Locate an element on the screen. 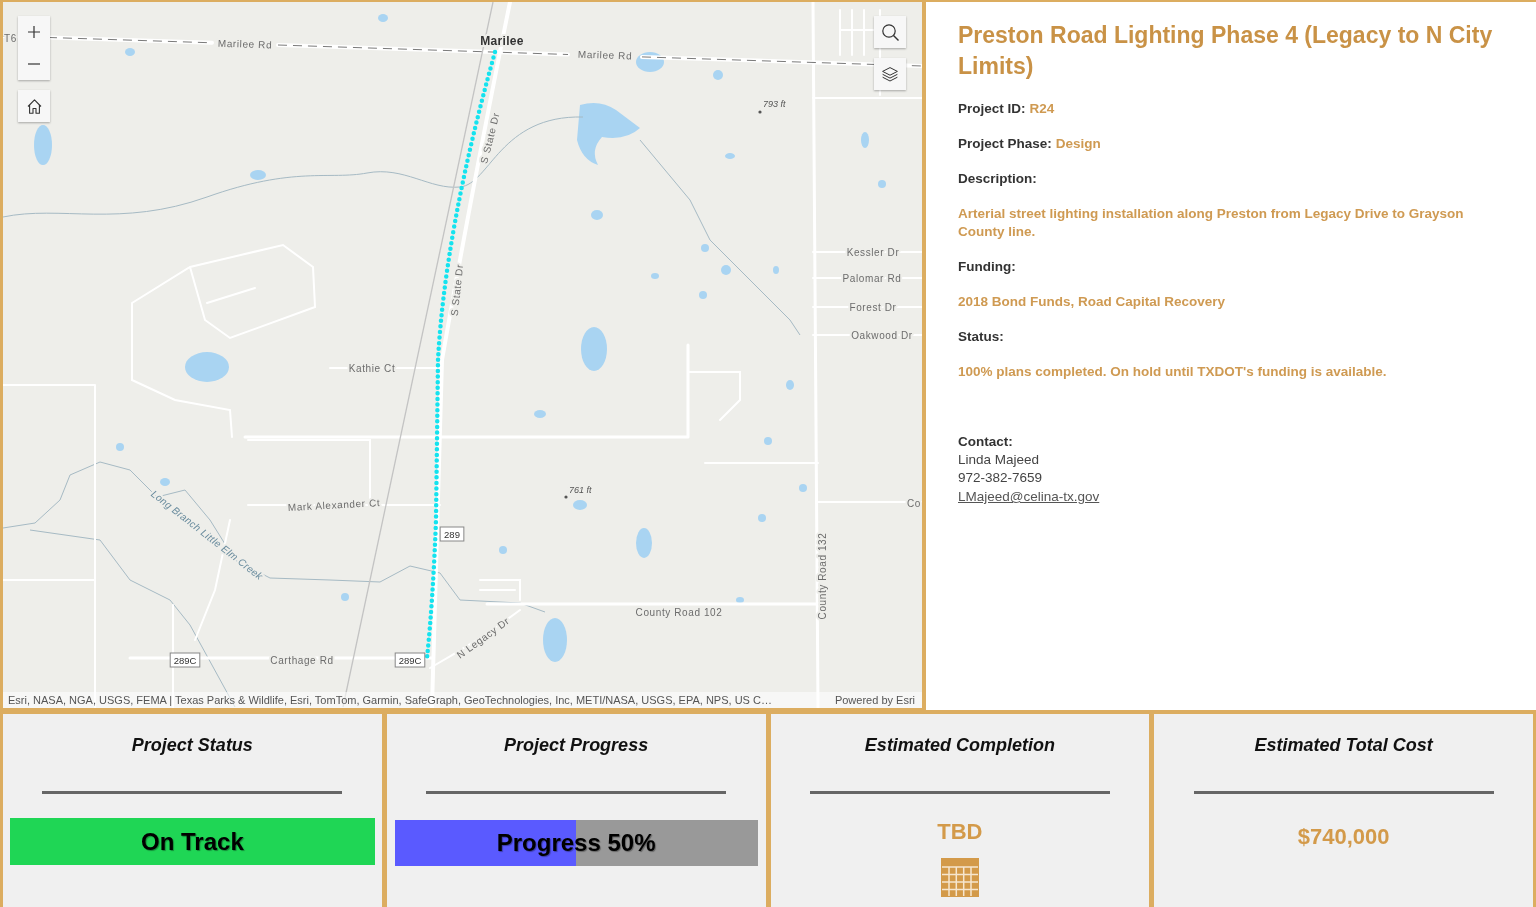 The height and width of the screenshot is (907, 1536). field-value: Arterial street lighting installation along Preston from Legacy Drive to Grayson County line. is located at coordinates (1211, 222).